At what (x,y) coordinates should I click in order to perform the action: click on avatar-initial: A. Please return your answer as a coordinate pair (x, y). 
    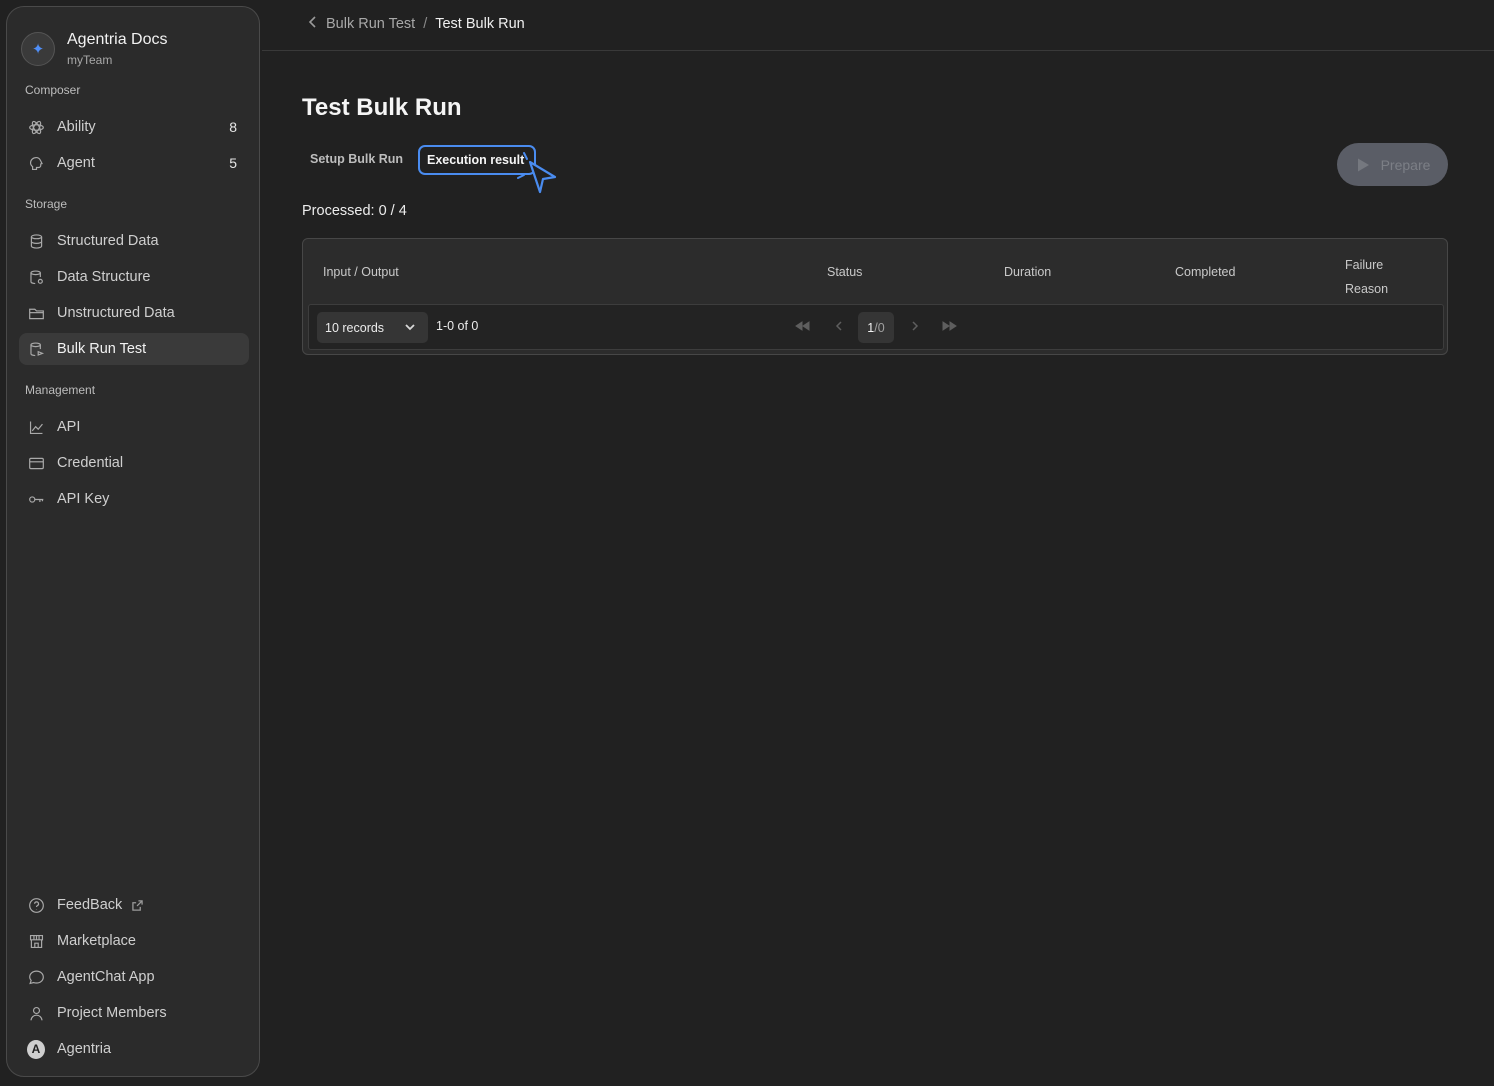
    Looking at the image, I should click on (36, 1049).